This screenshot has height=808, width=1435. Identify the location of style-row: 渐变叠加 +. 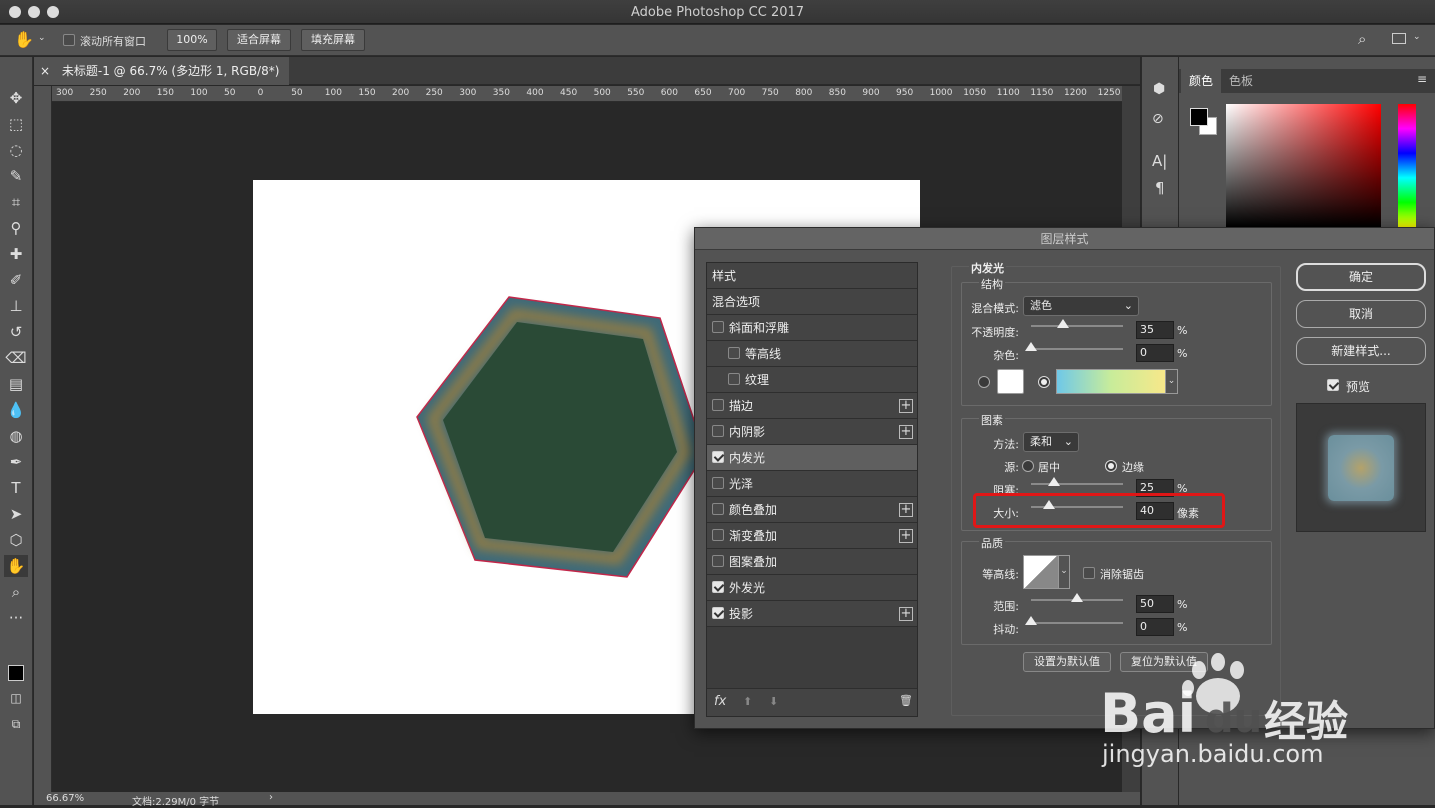
(812, 536).